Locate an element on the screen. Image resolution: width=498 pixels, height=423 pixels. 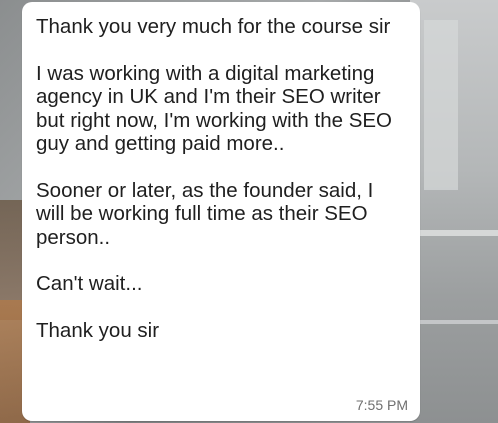
wallpaper-rail is located at coordinates (454, 233).